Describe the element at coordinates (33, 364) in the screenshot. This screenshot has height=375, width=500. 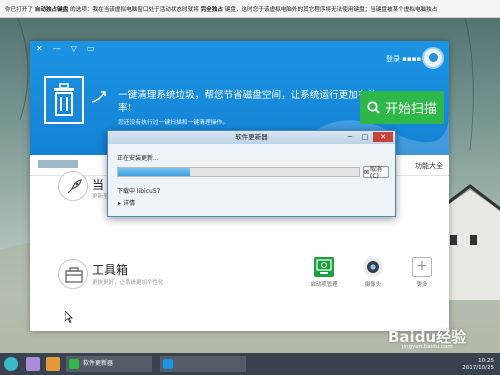
I see `files-icon` at that location.